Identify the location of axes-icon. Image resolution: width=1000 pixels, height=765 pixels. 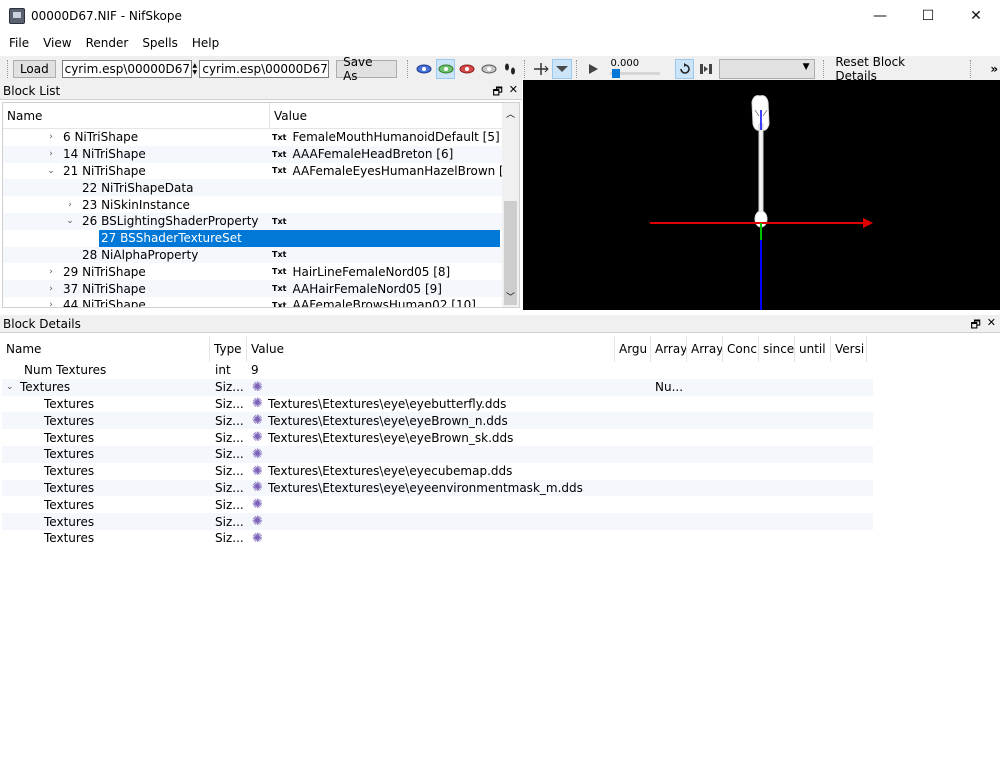
(541, 69).